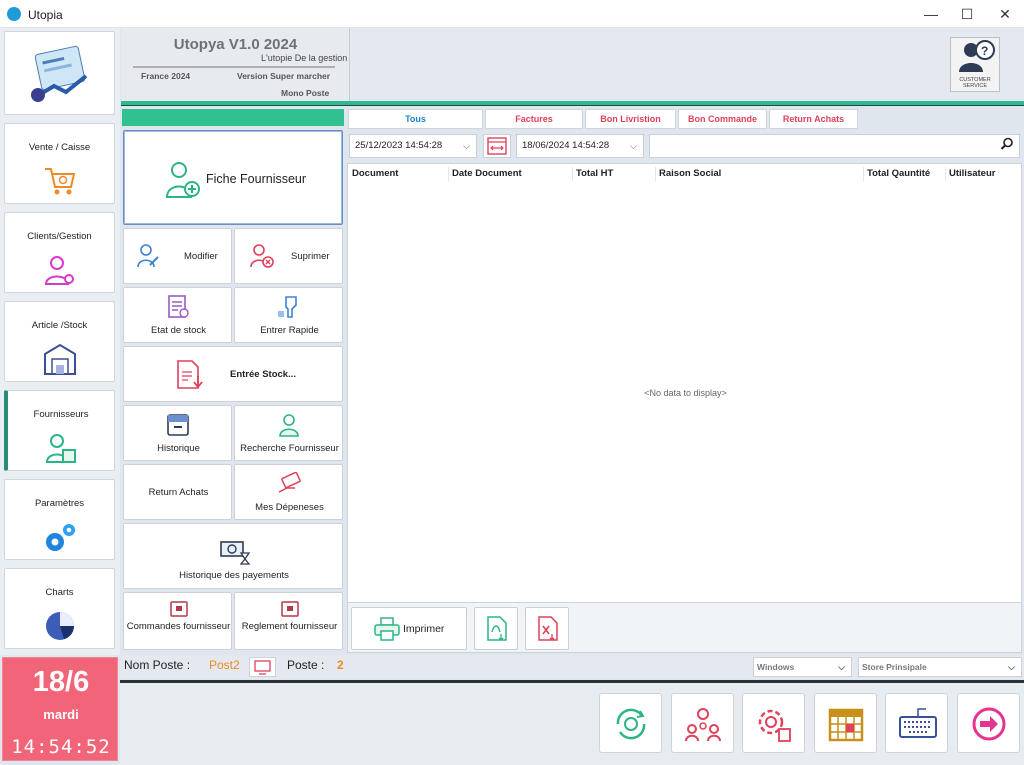 The height and width of the screenshot is (765, 1024). I want to click on exit-button, so click(988, 723).